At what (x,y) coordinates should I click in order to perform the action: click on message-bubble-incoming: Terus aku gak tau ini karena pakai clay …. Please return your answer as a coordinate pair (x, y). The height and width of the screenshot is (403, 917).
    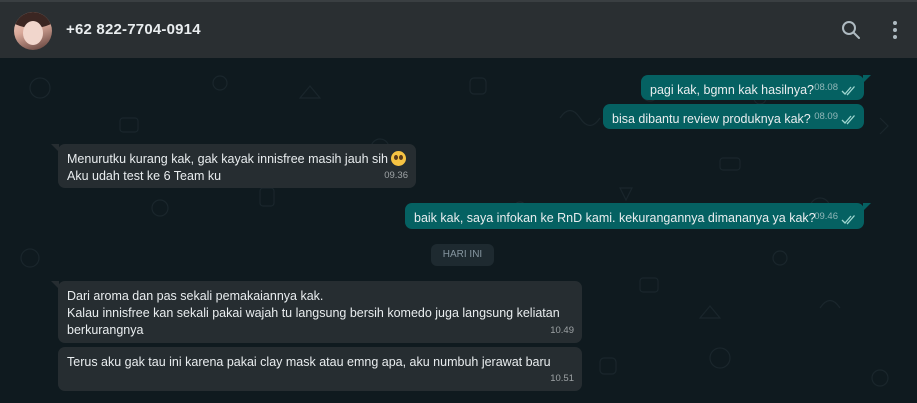
    Looking at the image, I should click on (320, 369).